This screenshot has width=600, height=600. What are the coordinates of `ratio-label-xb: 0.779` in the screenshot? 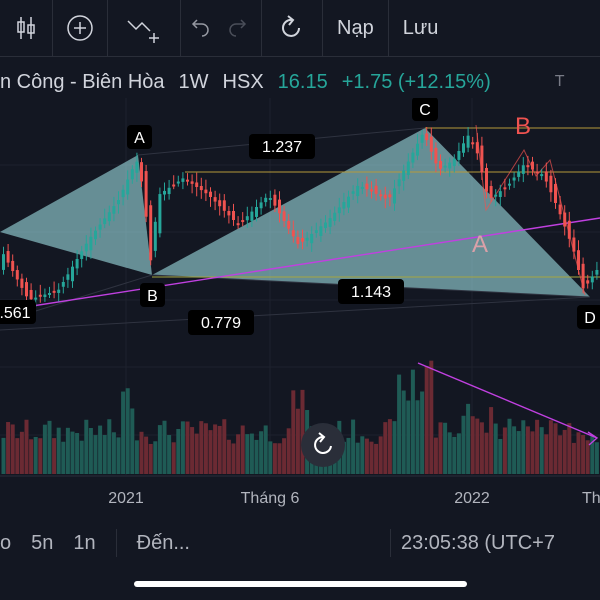 It's located at (221, 322).